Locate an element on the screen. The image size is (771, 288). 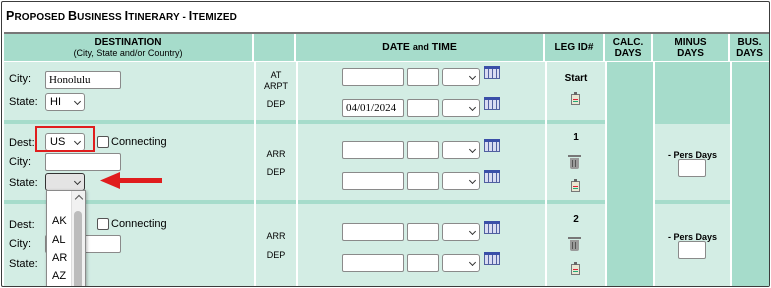
origin-city-input: Honolulu is located at coordinates (83, 80).